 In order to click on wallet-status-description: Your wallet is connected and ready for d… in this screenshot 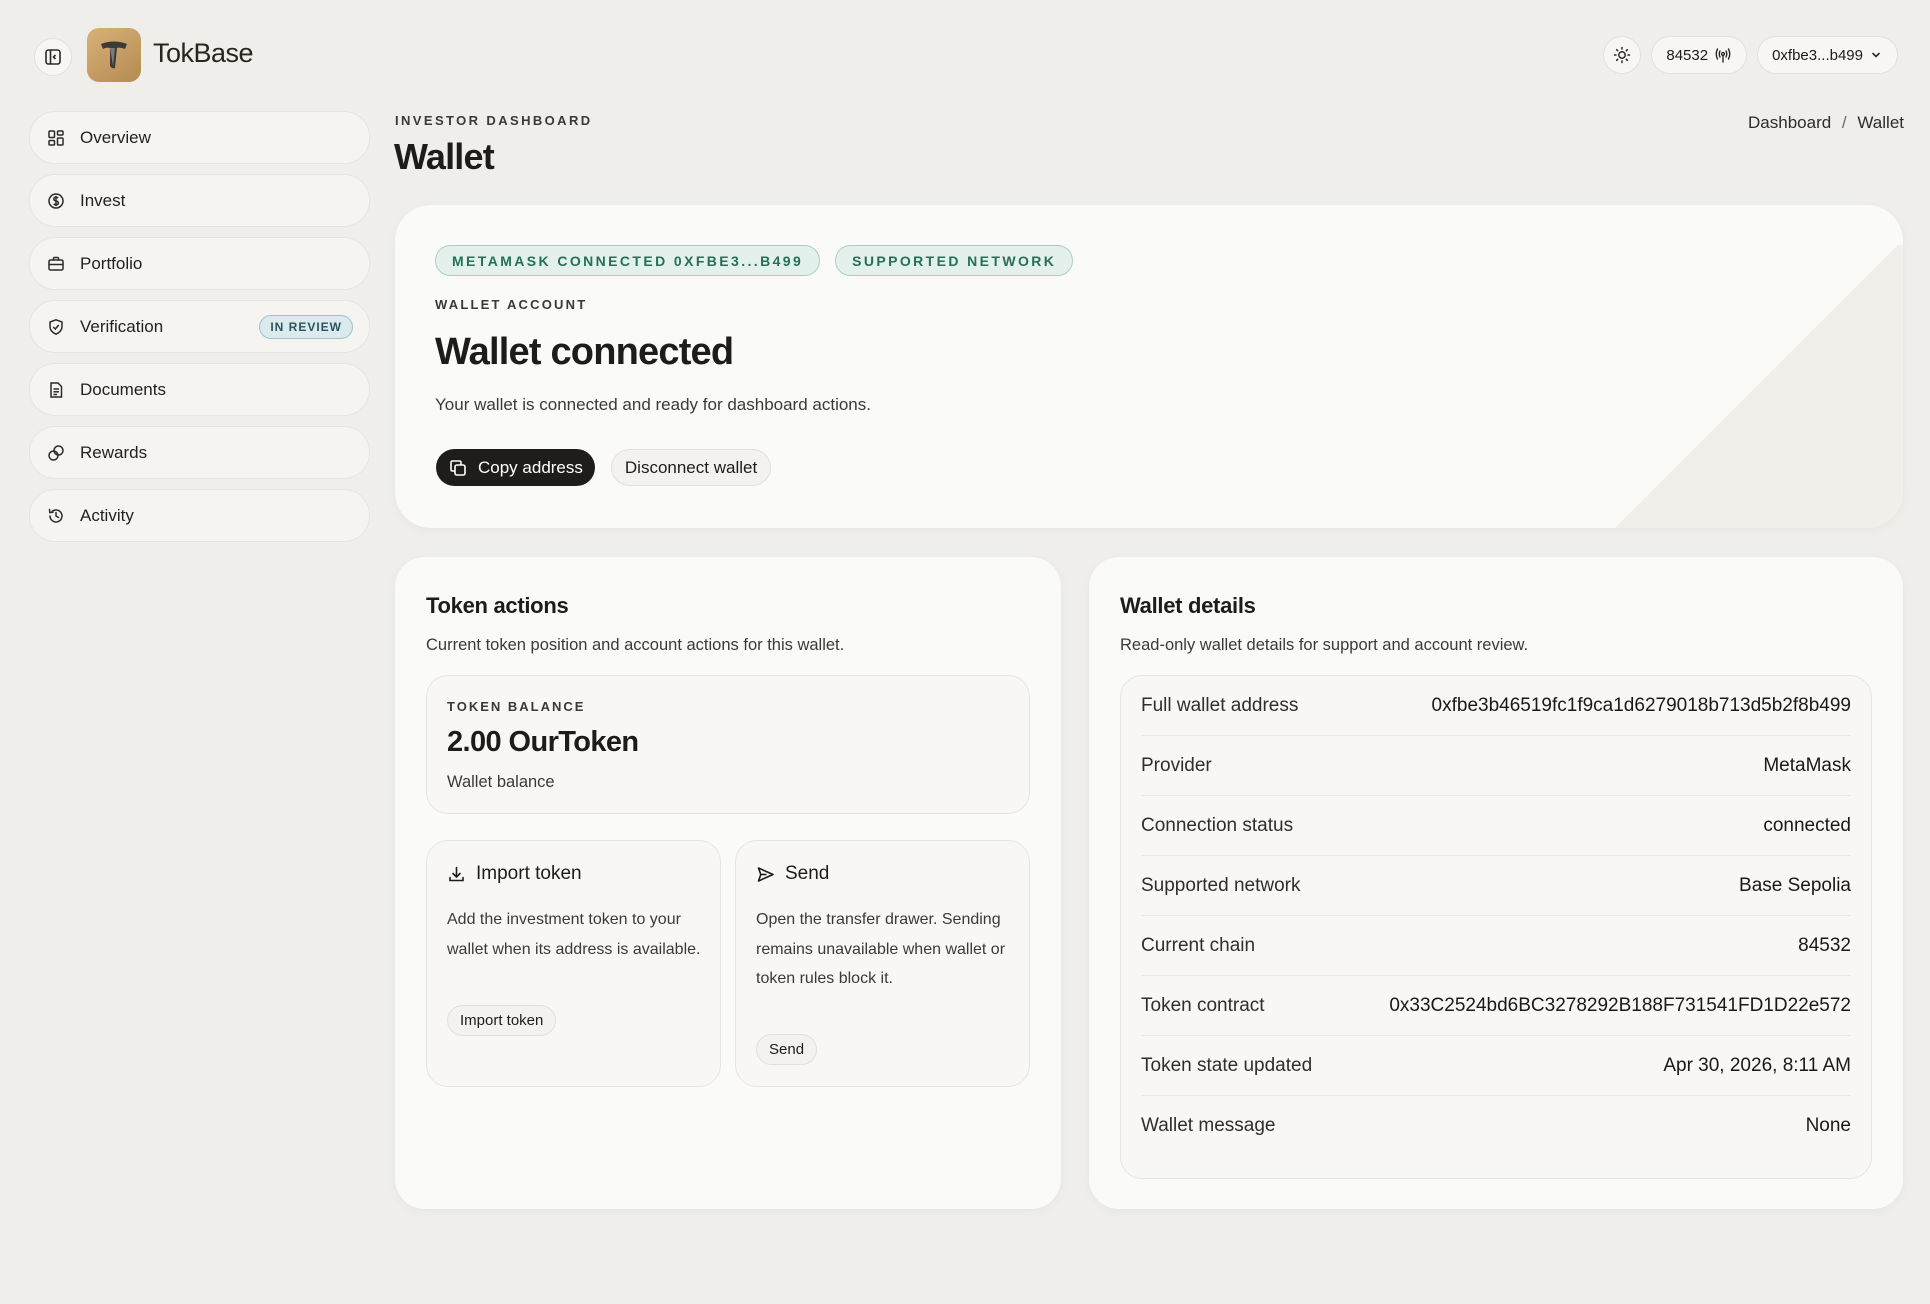, I will do `click(653, 404)`.